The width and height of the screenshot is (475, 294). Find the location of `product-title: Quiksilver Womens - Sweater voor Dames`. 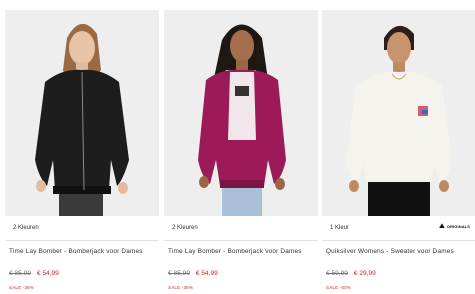

product-title: Quiksilver Womens - Sweater voor Dames is located at coordinates (399, 252).